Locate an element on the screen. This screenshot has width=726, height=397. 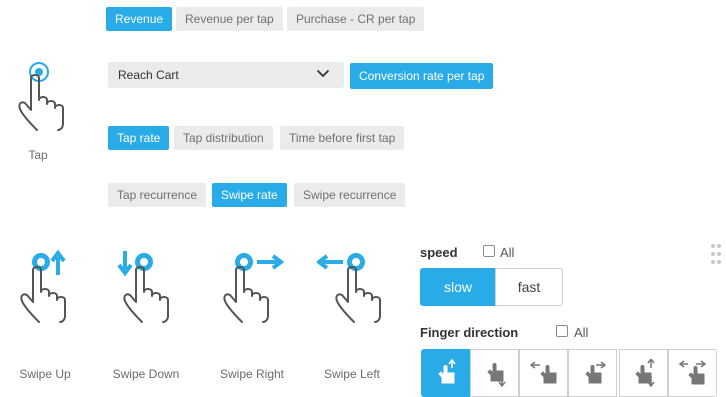
tab-revenue-per-tap: Revenue per tap is located at coordinates (229, 19).